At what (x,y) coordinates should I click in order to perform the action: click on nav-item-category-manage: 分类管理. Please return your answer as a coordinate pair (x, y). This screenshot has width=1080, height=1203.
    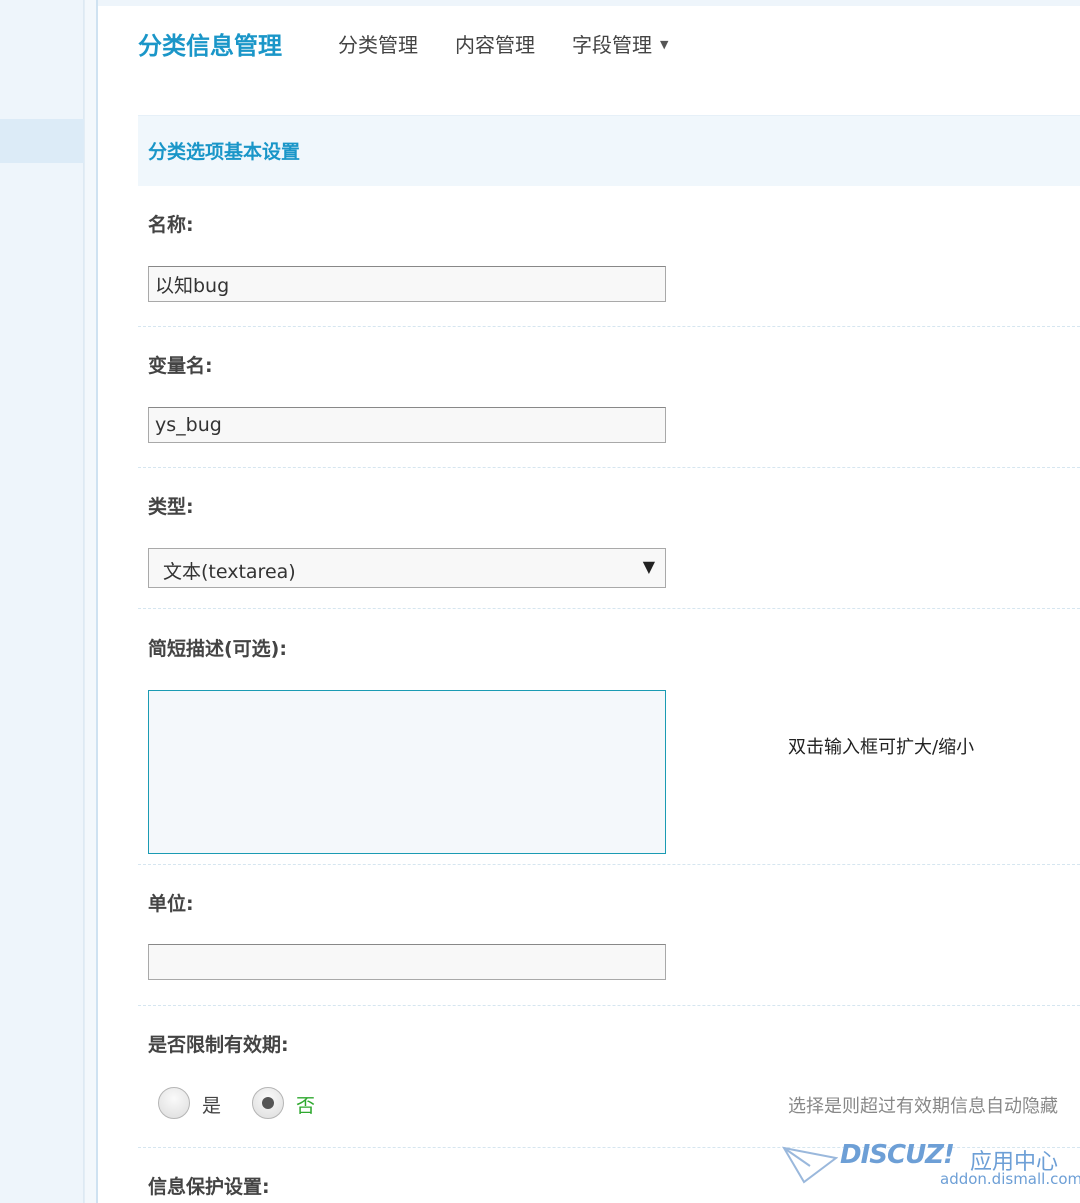
    Looking at the image, I should click on (378, 43).